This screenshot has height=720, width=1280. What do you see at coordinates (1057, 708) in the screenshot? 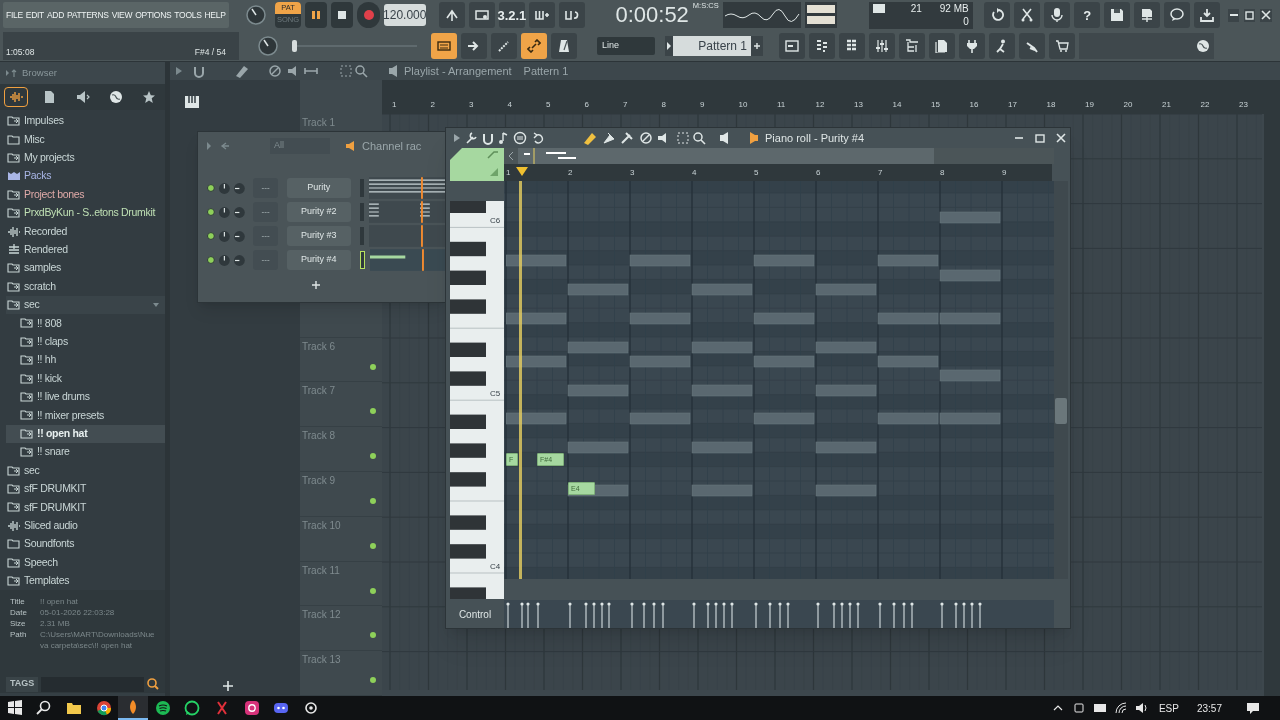
I see `chevron-icon` at bounding box center [1057, 708].